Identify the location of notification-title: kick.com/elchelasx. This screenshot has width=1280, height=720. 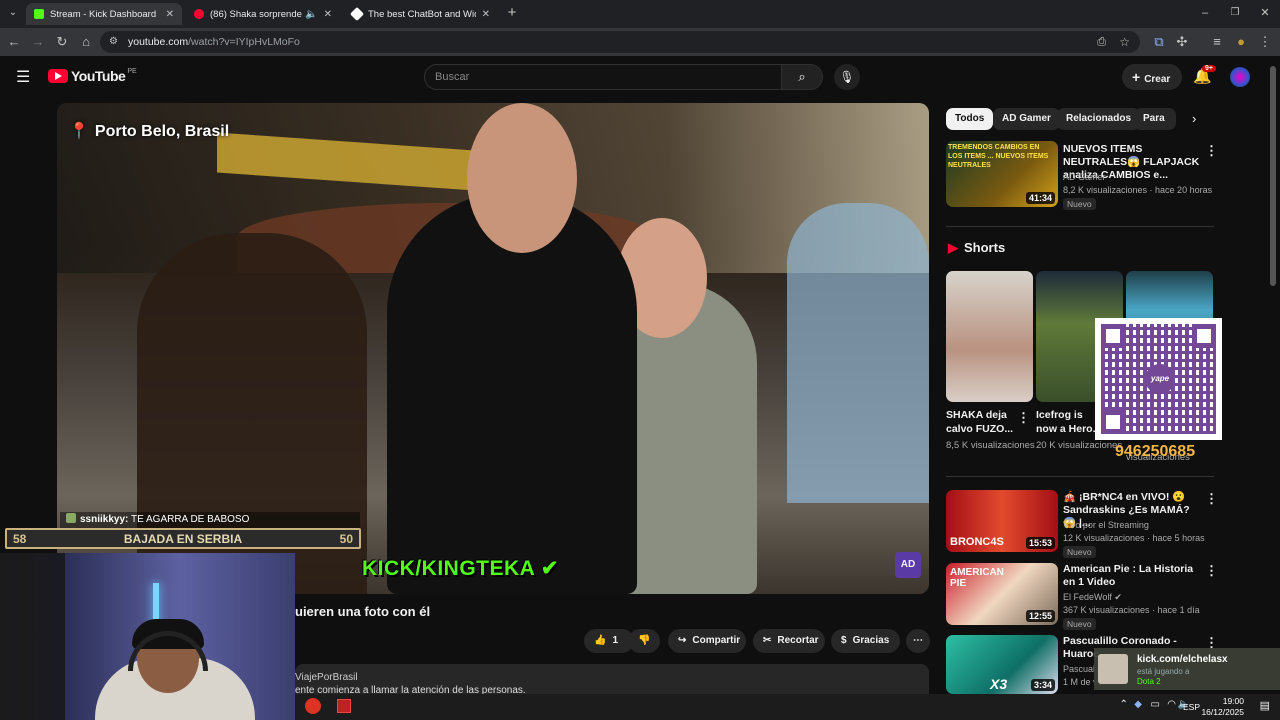
(1182, 659).